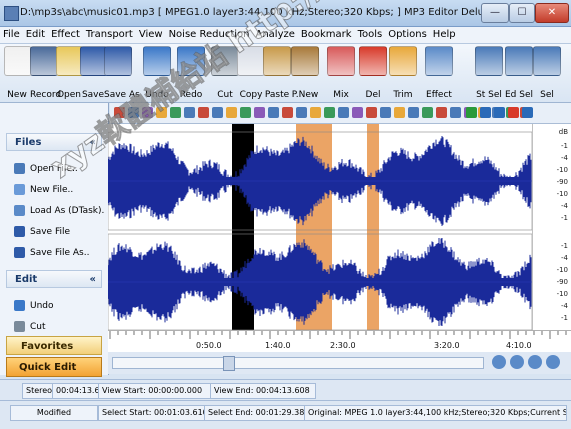  What do you see at coordinates (42, 232) in the screenshot?
I see `panel-item-save-file: Save File` at bounding box center [42, 232].